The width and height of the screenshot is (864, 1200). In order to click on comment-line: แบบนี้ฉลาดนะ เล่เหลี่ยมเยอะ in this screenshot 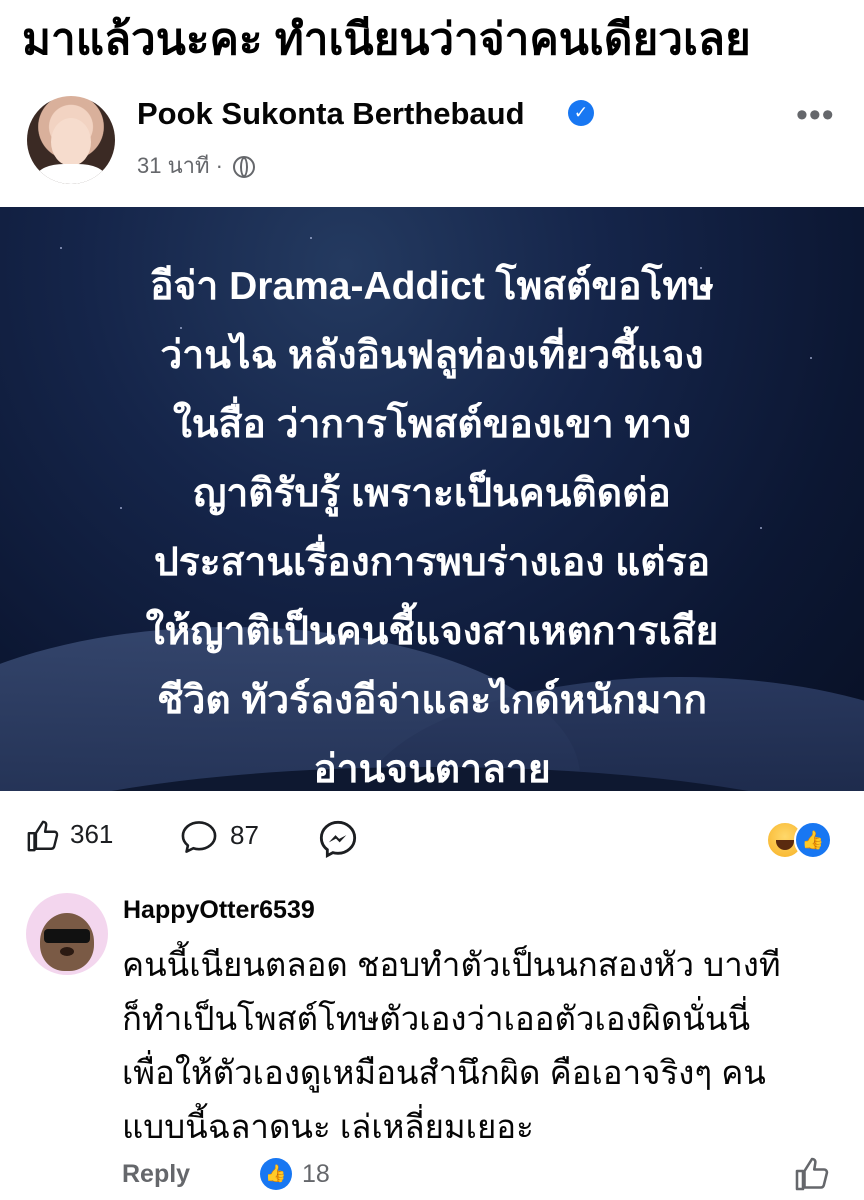, I will do `click(328, 1126)`.